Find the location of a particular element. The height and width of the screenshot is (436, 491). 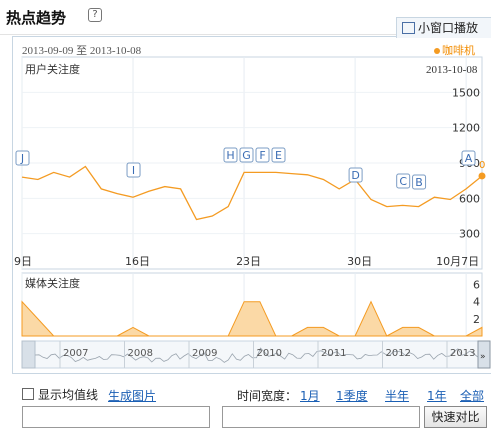

navigator-year-label: 2012 is located at coordinates (398, 353).